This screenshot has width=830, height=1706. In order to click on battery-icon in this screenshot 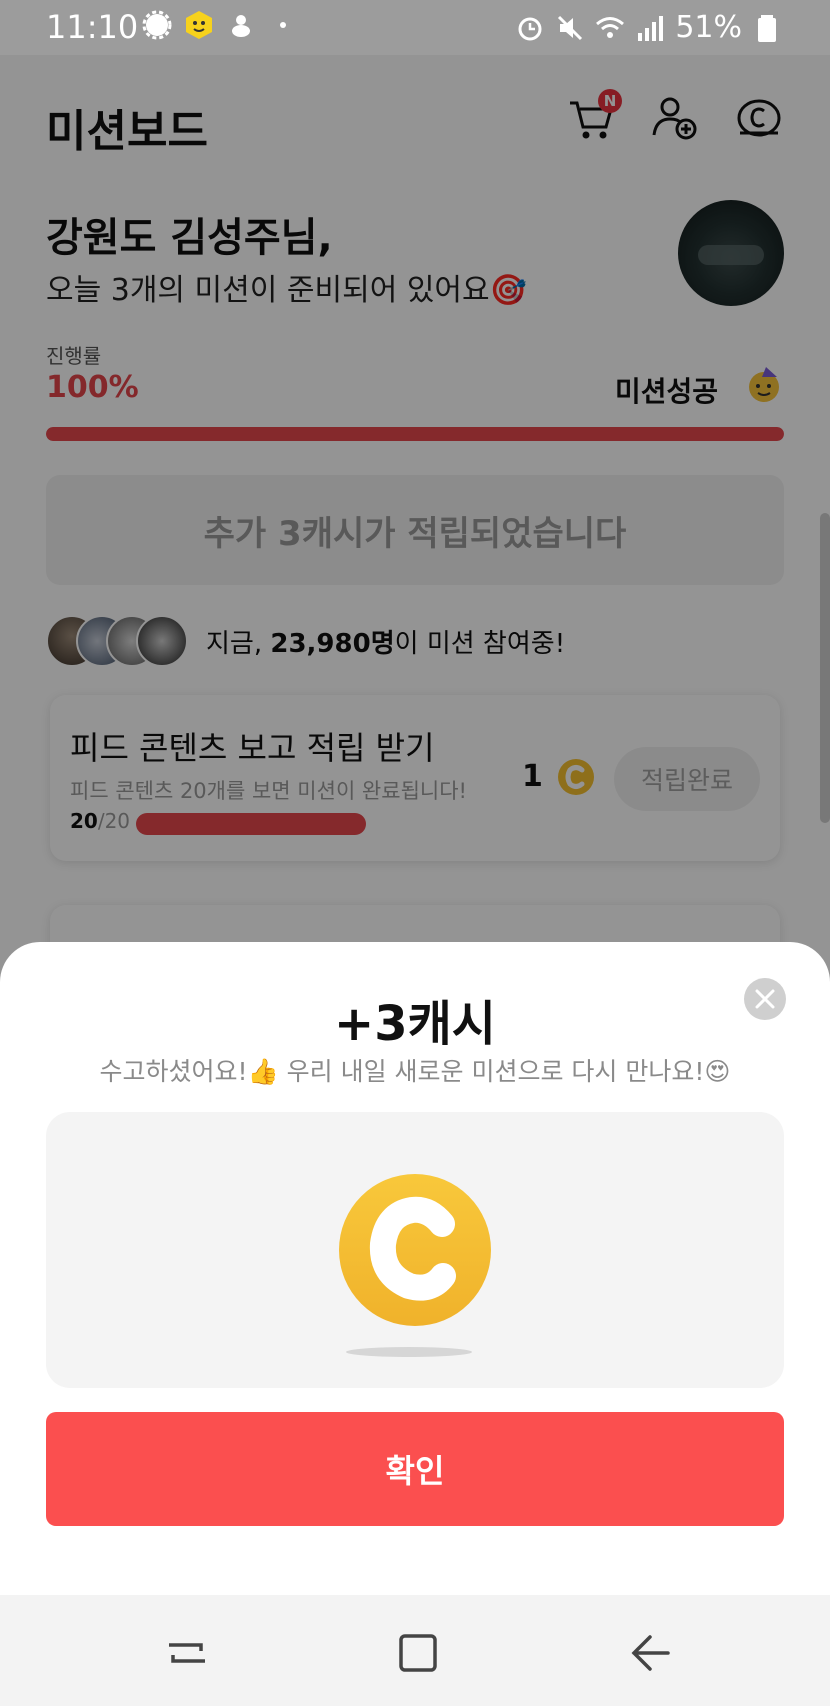, I will do `click(767, 28)`.